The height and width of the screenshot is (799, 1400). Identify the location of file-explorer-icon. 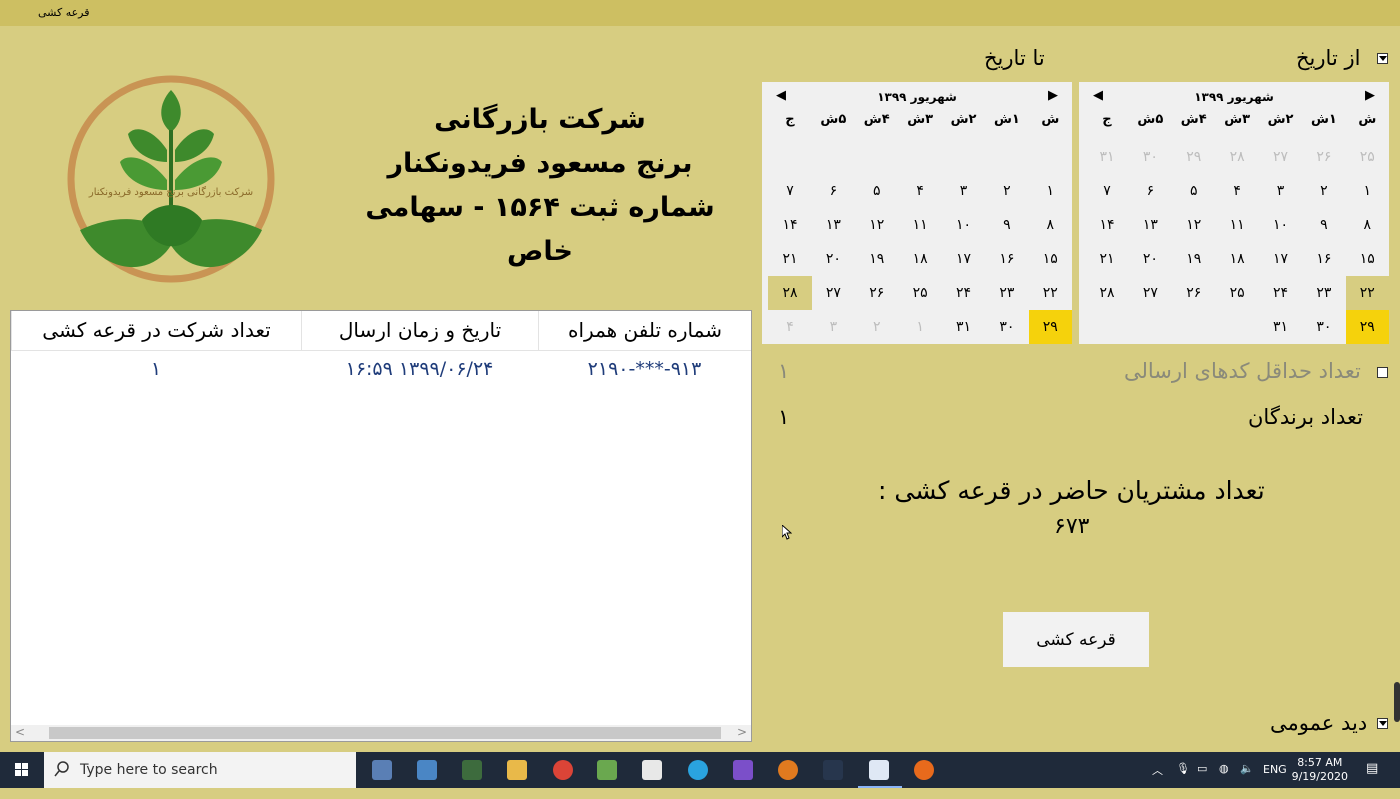
(517, 770).